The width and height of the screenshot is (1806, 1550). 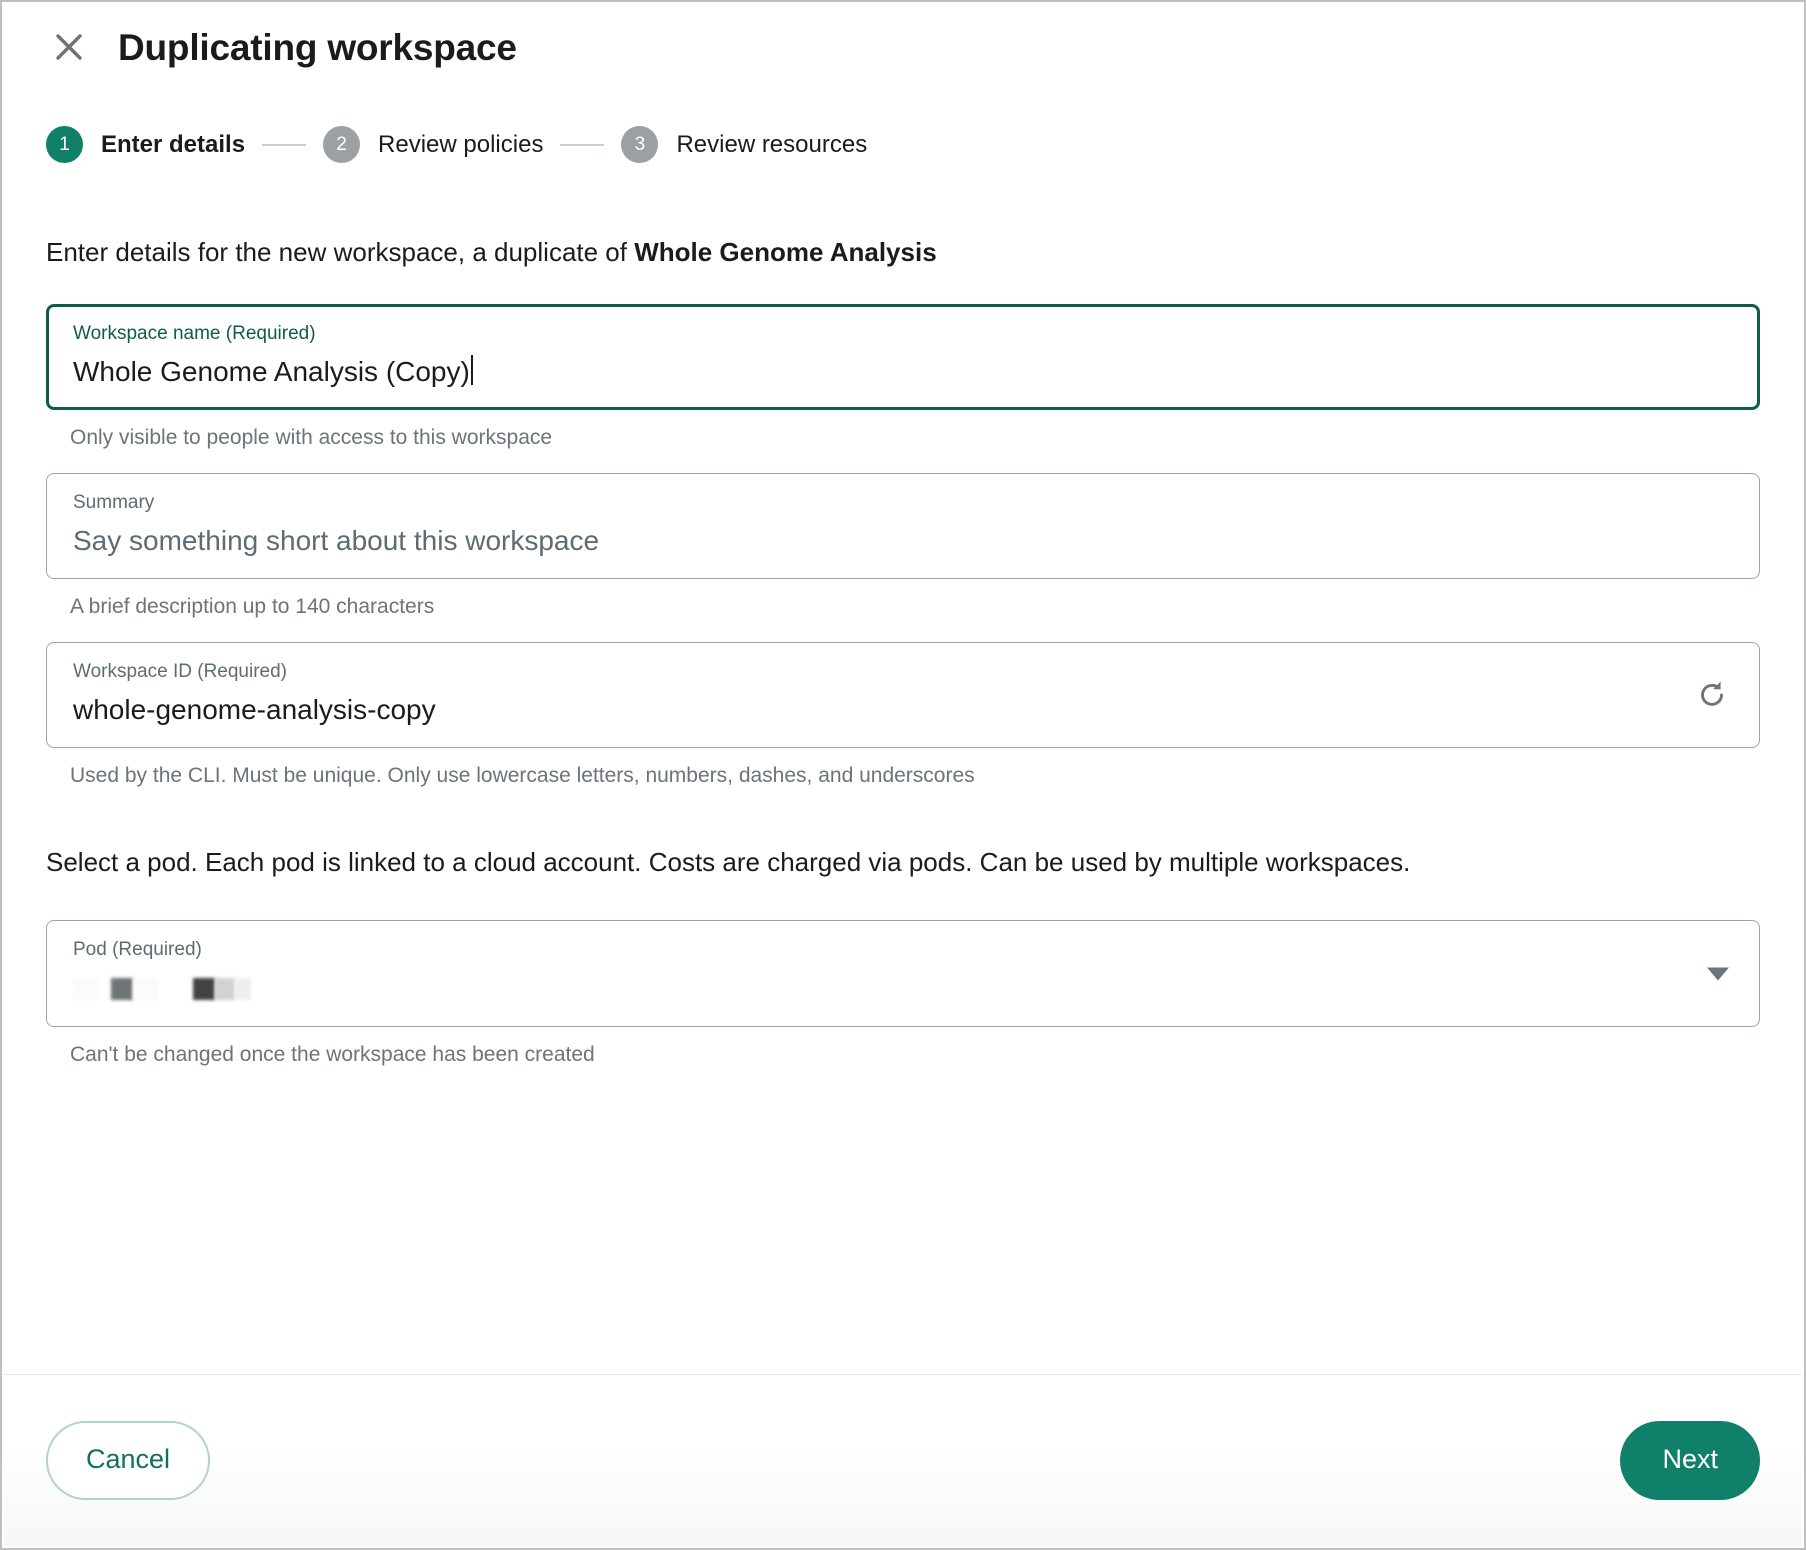 What do you see at coordinates (317, 47) in the screenshot?
I see `page-title: Duplicating workspace` at bounding box center [317, 47].